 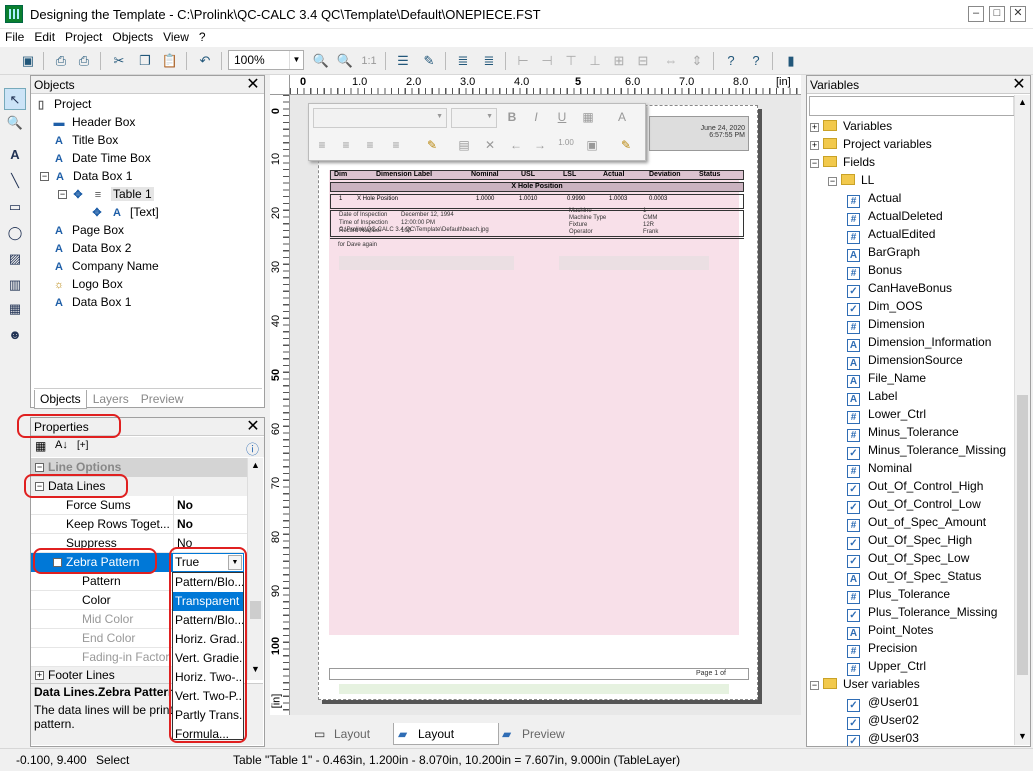 I want to click on edit-object-icon: ✎, so click(x=429, y=61).